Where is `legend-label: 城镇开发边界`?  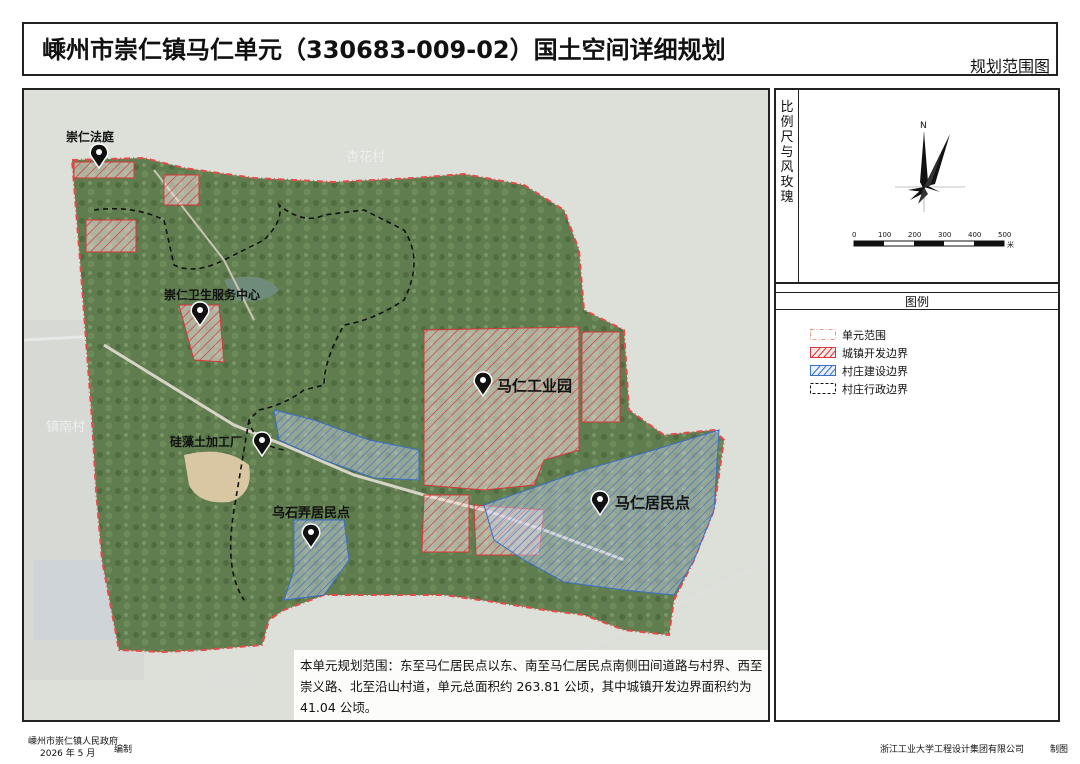 legend-label: 城镇开发边界 is located at coordinates (875, 353).